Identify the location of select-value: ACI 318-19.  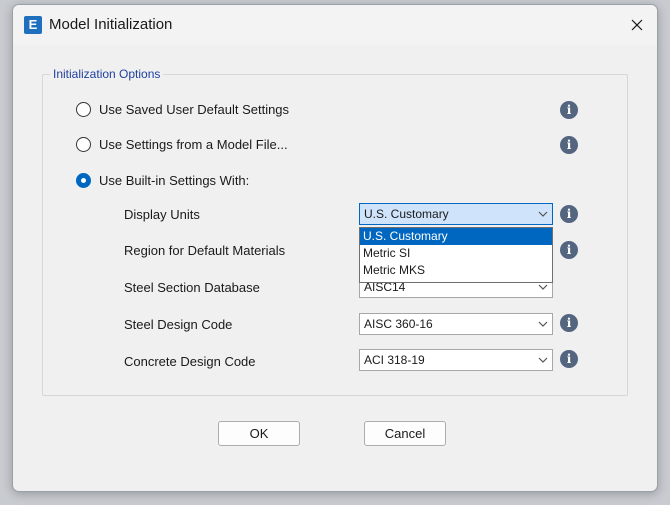
(394, 360).